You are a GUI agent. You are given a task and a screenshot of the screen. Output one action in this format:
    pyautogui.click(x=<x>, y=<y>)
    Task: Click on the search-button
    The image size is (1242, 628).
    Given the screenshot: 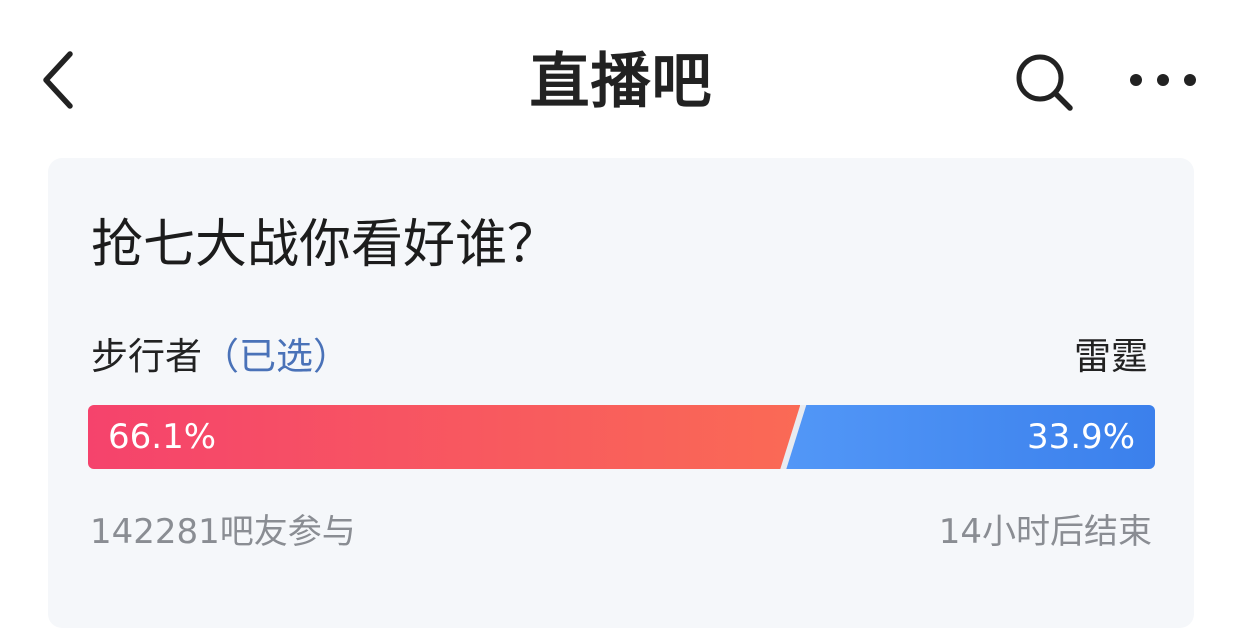 What is the action you would take?
    pyautogui.click(x=1044, y=82)
    